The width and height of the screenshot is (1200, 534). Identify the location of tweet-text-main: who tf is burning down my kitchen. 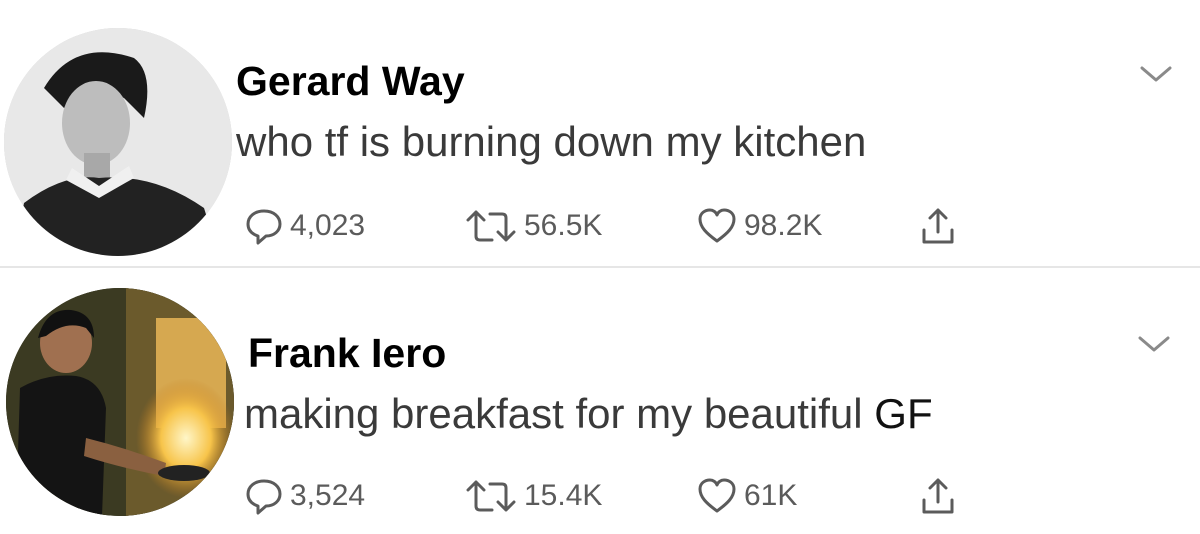
(551, 141).